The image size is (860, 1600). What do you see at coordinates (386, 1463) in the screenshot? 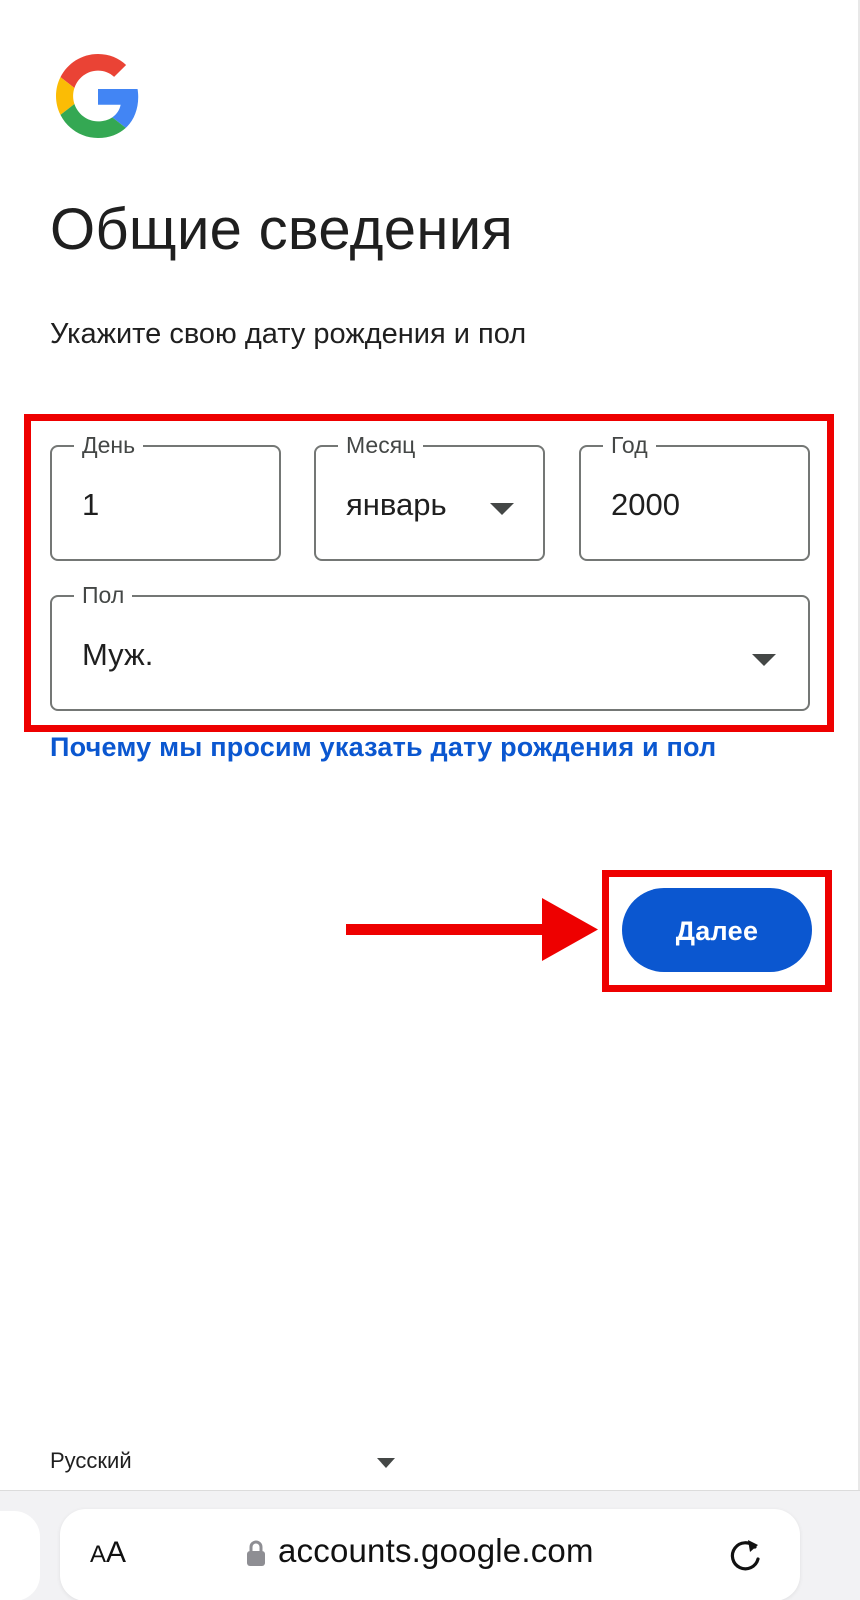
I see `dropdown-arrow-icon` at bounding box center [386, 1463].